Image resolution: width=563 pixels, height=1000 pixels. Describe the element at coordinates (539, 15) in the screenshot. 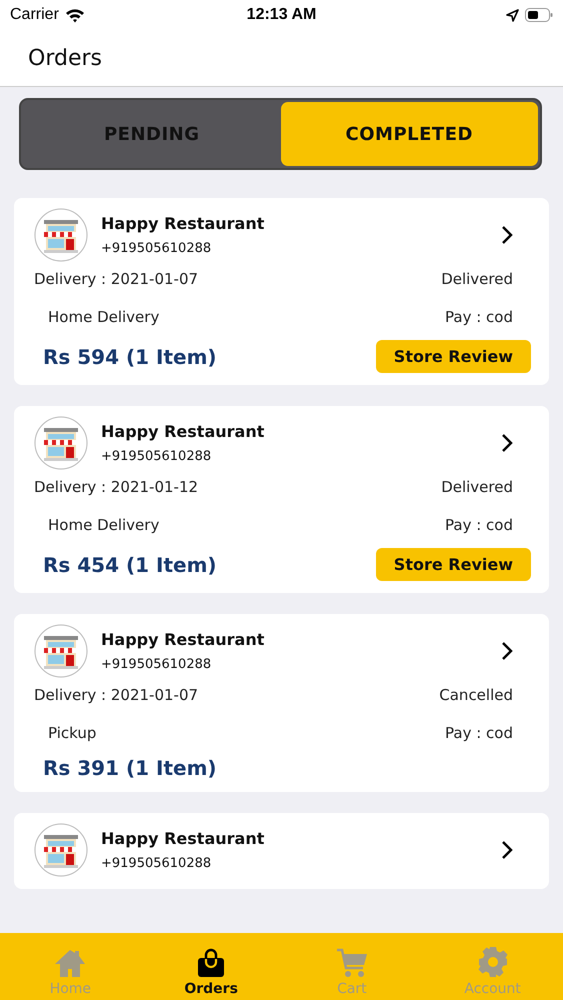

I see `battery-icon` at that location.